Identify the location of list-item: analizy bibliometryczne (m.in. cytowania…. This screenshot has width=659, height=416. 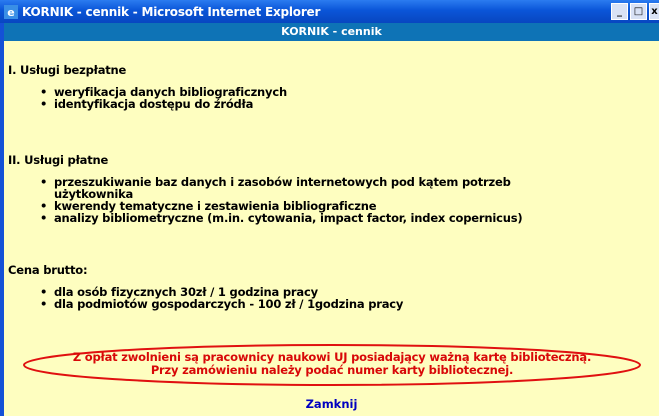
(281, 218).